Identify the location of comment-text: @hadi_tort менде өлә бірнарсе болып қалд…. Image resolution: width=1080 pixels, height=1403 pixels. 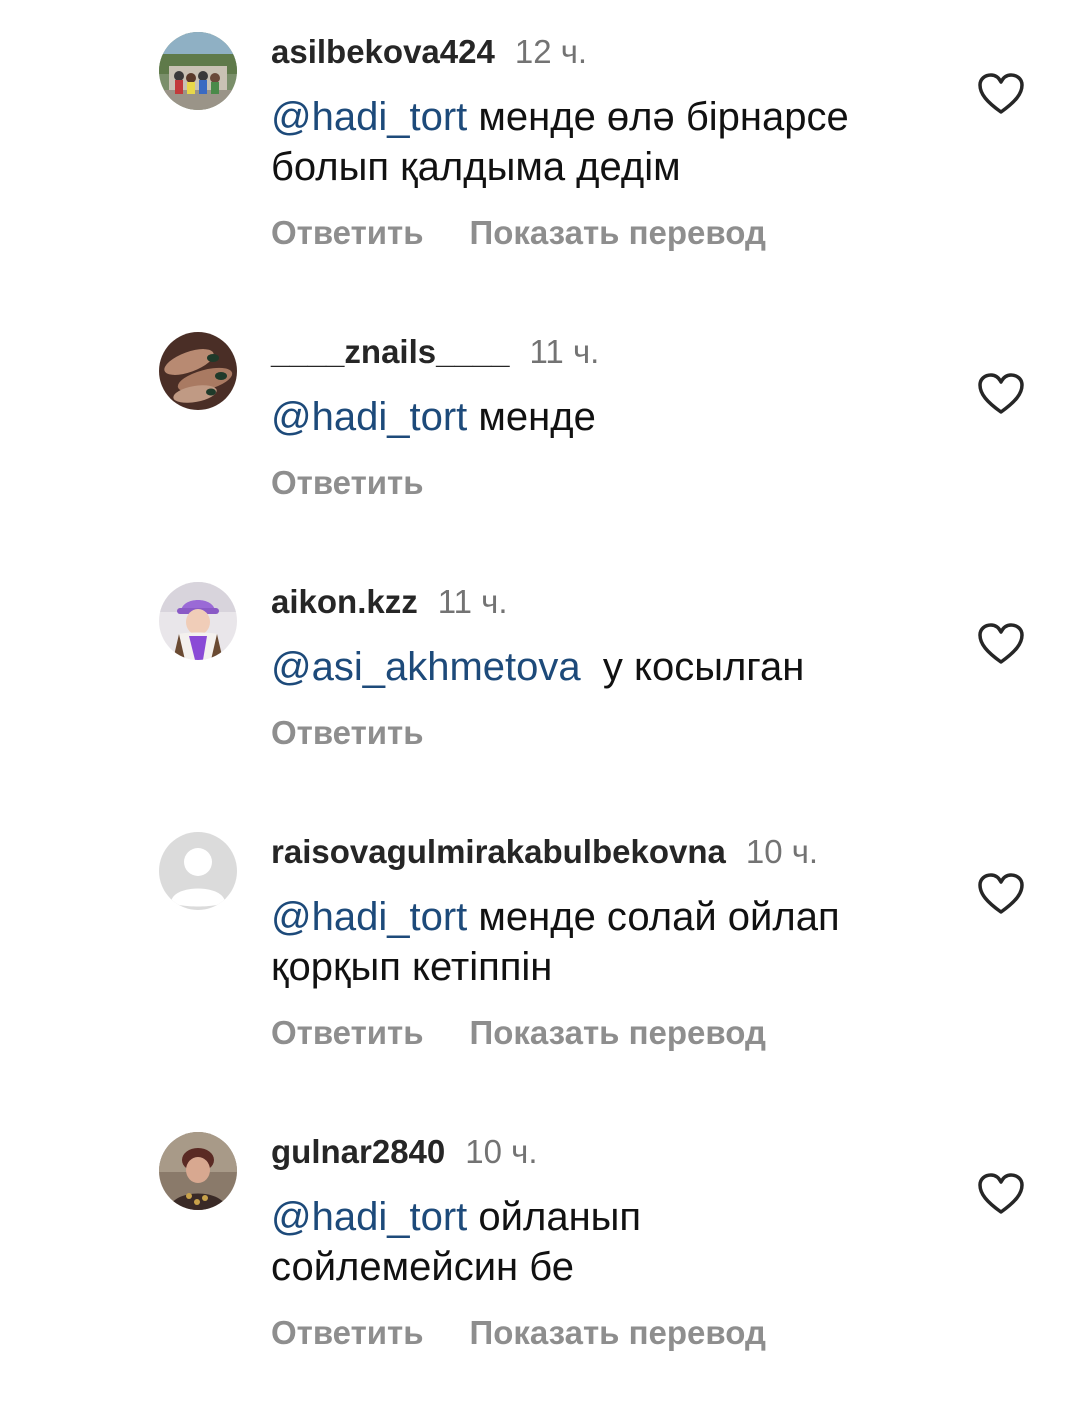
(601, 142).